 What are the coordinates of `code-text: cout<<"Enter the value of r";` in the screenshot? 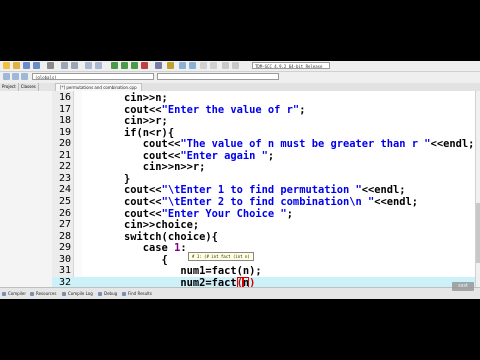 It's located at (202, 110).